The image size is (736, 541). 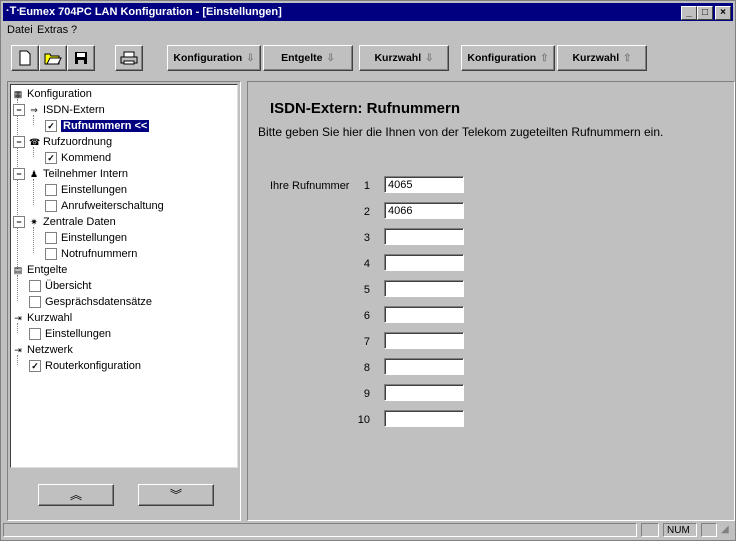 What do you see at coordinates (90, 302) in the screenshot?
I see `tree-node-gespraechsdatensaetze: Gesprächsdatensätze` at bounding box center [90, 302].